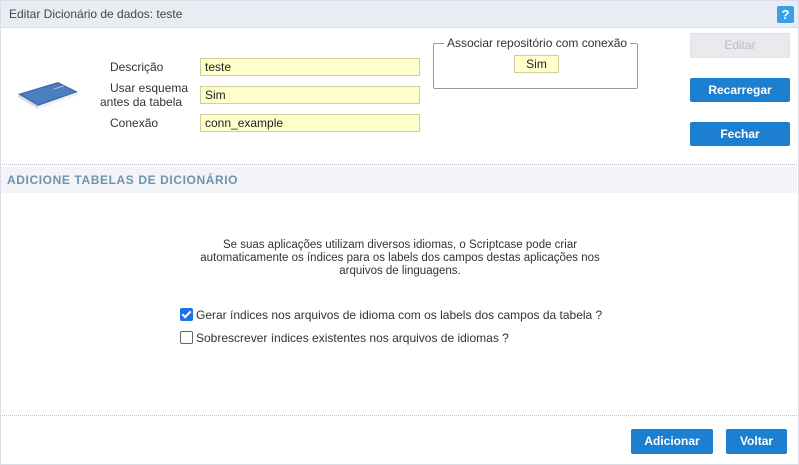 Image resolution: width=799 pixels, height=465 pixels. Describe the element at coordinates (48, 95) in the screenshot. I see `dictionary-book-icon` at that location.